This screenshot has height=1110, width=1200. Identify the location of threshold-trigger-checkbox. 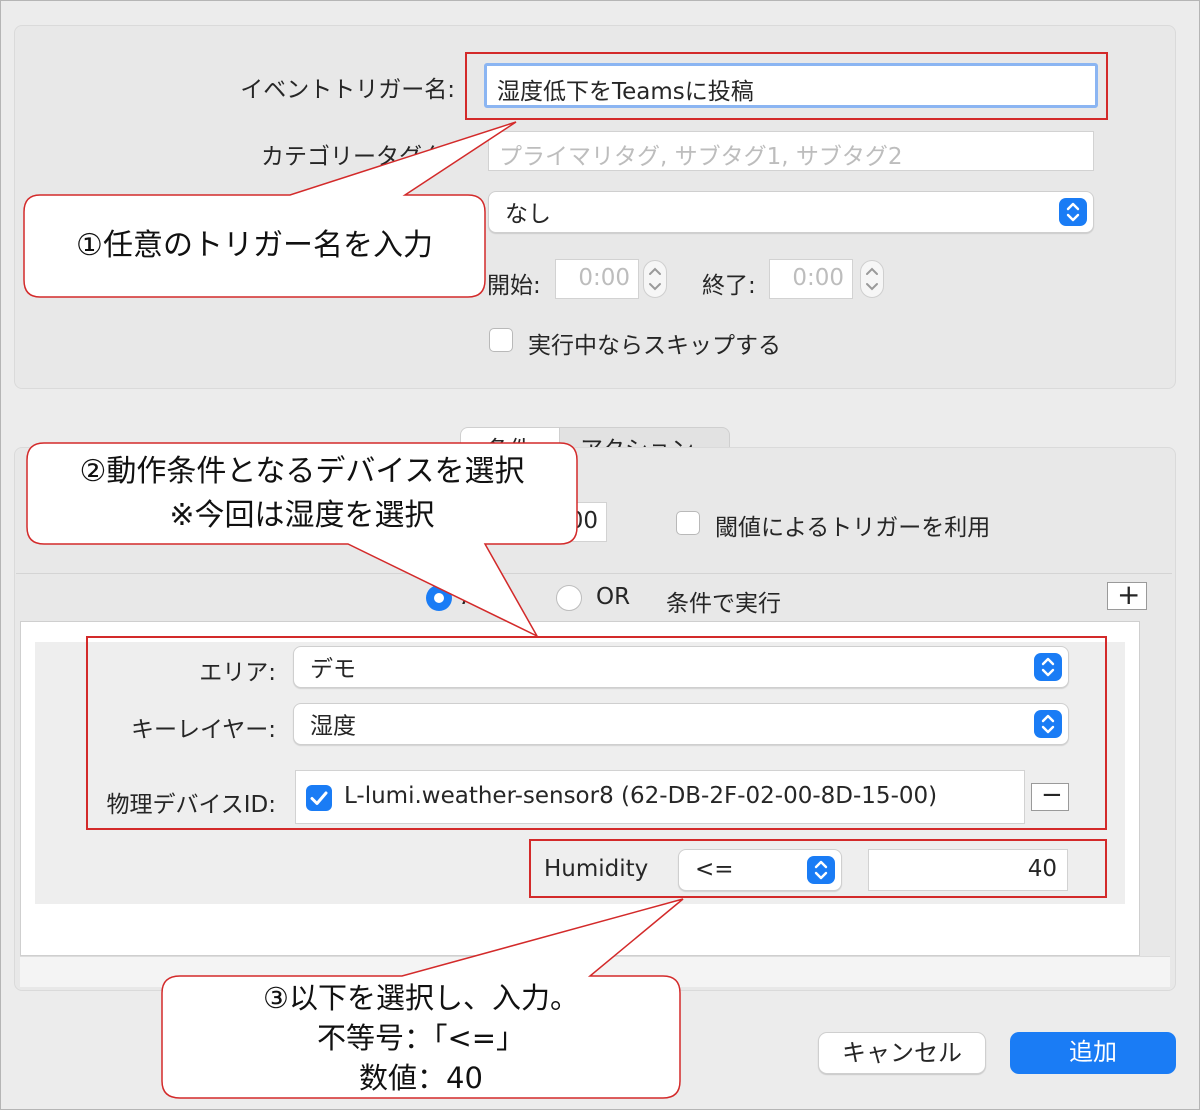
(688, 523).